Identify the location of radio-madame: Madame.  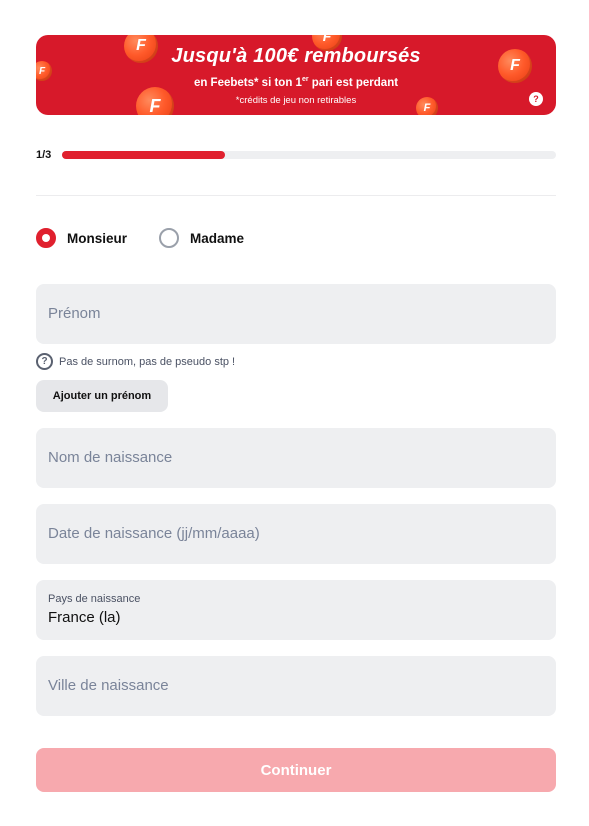
(201, 238).